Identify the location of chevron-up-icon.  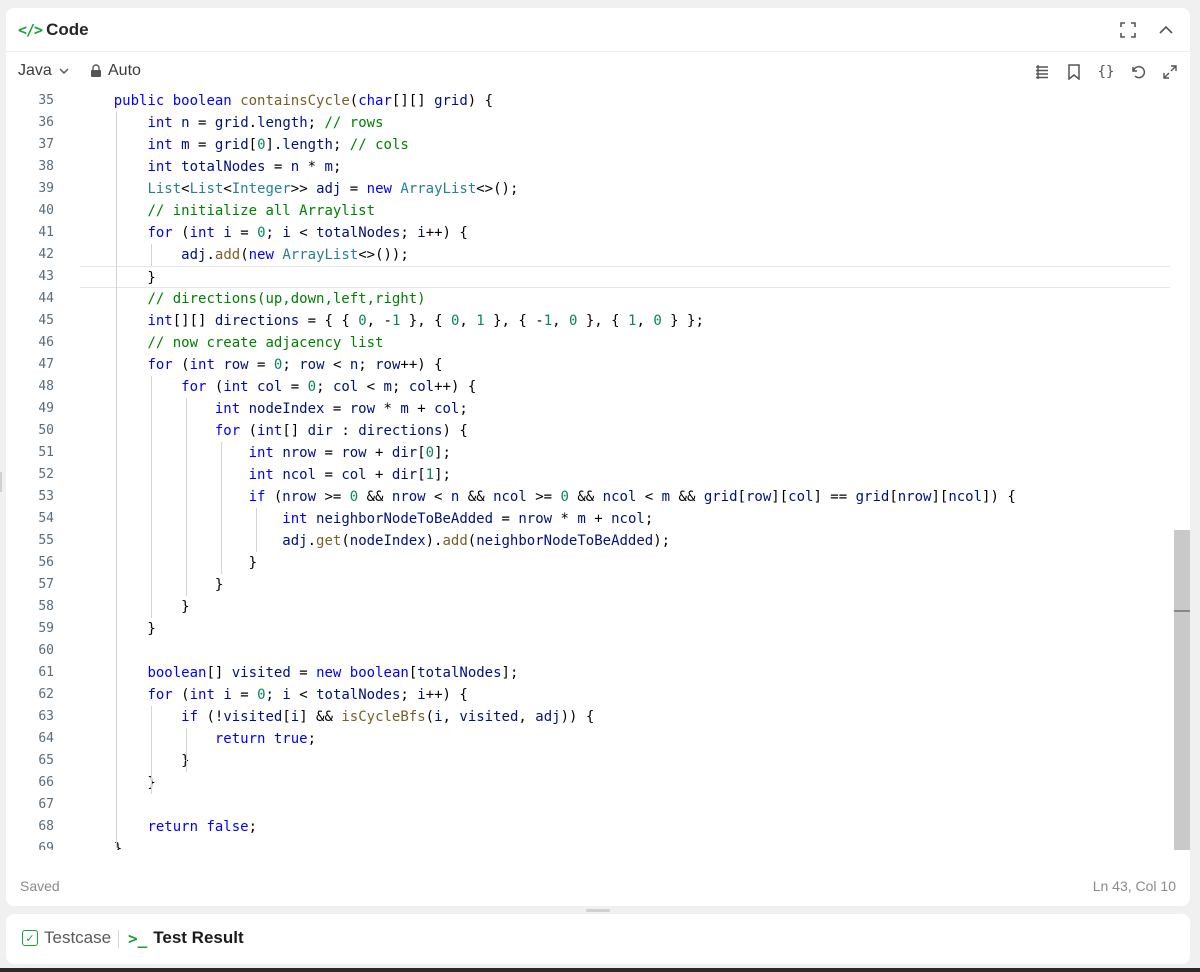
(1166, 30).